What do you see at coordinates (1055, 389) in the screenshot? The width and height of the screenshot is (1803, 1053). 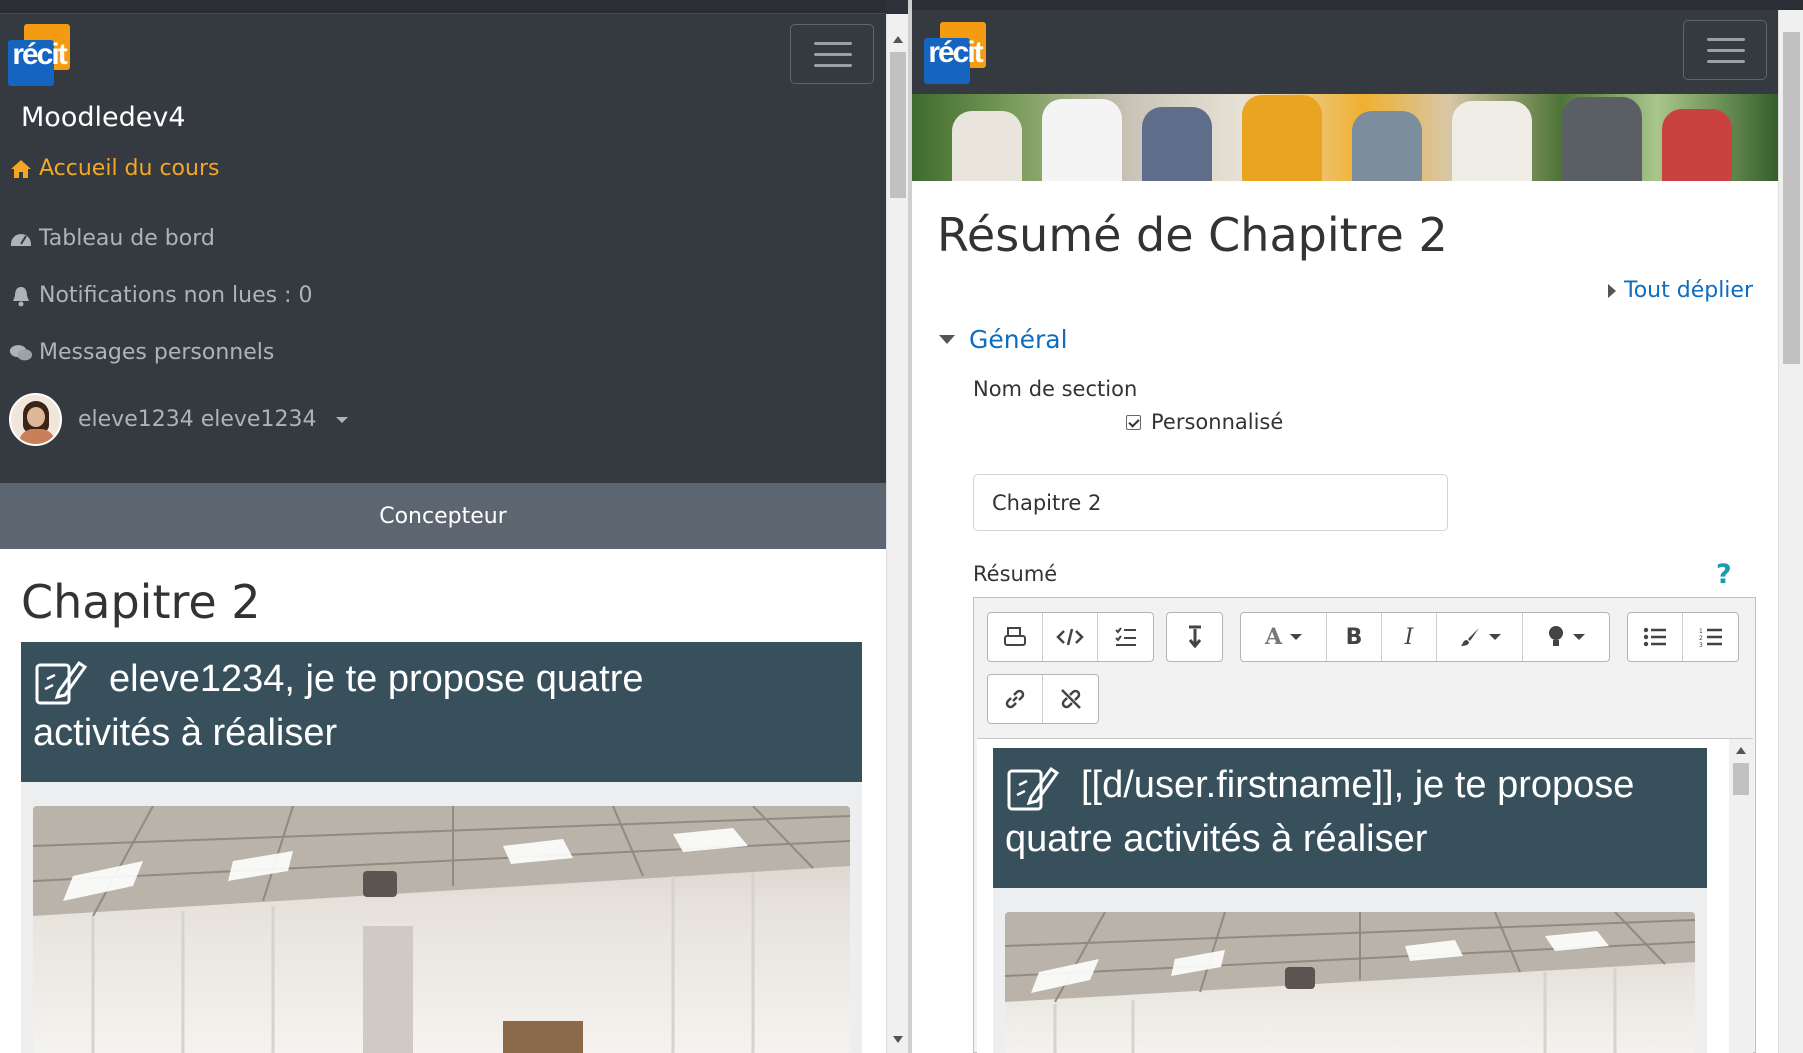 I see `section-name-label: Nom de section` at bounding box center [1055, 389].